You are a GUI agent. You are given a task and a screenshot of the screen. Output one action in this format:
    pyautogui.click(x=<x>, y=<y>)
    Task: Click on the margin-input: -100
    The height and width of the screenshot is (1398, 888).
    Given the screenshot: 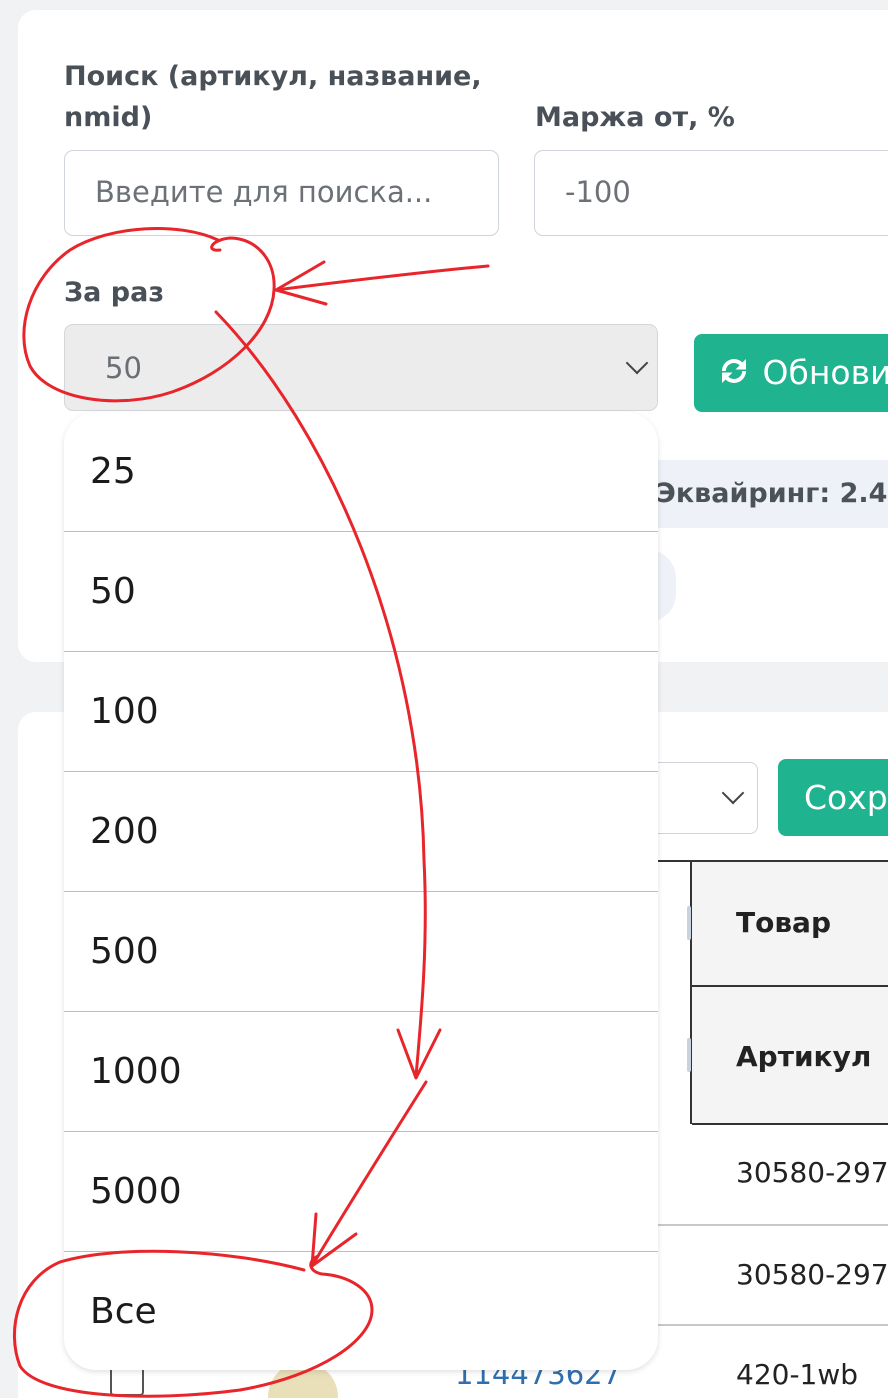 What is the action you would take?
    pyautogui.click(x=711, y=193)
    